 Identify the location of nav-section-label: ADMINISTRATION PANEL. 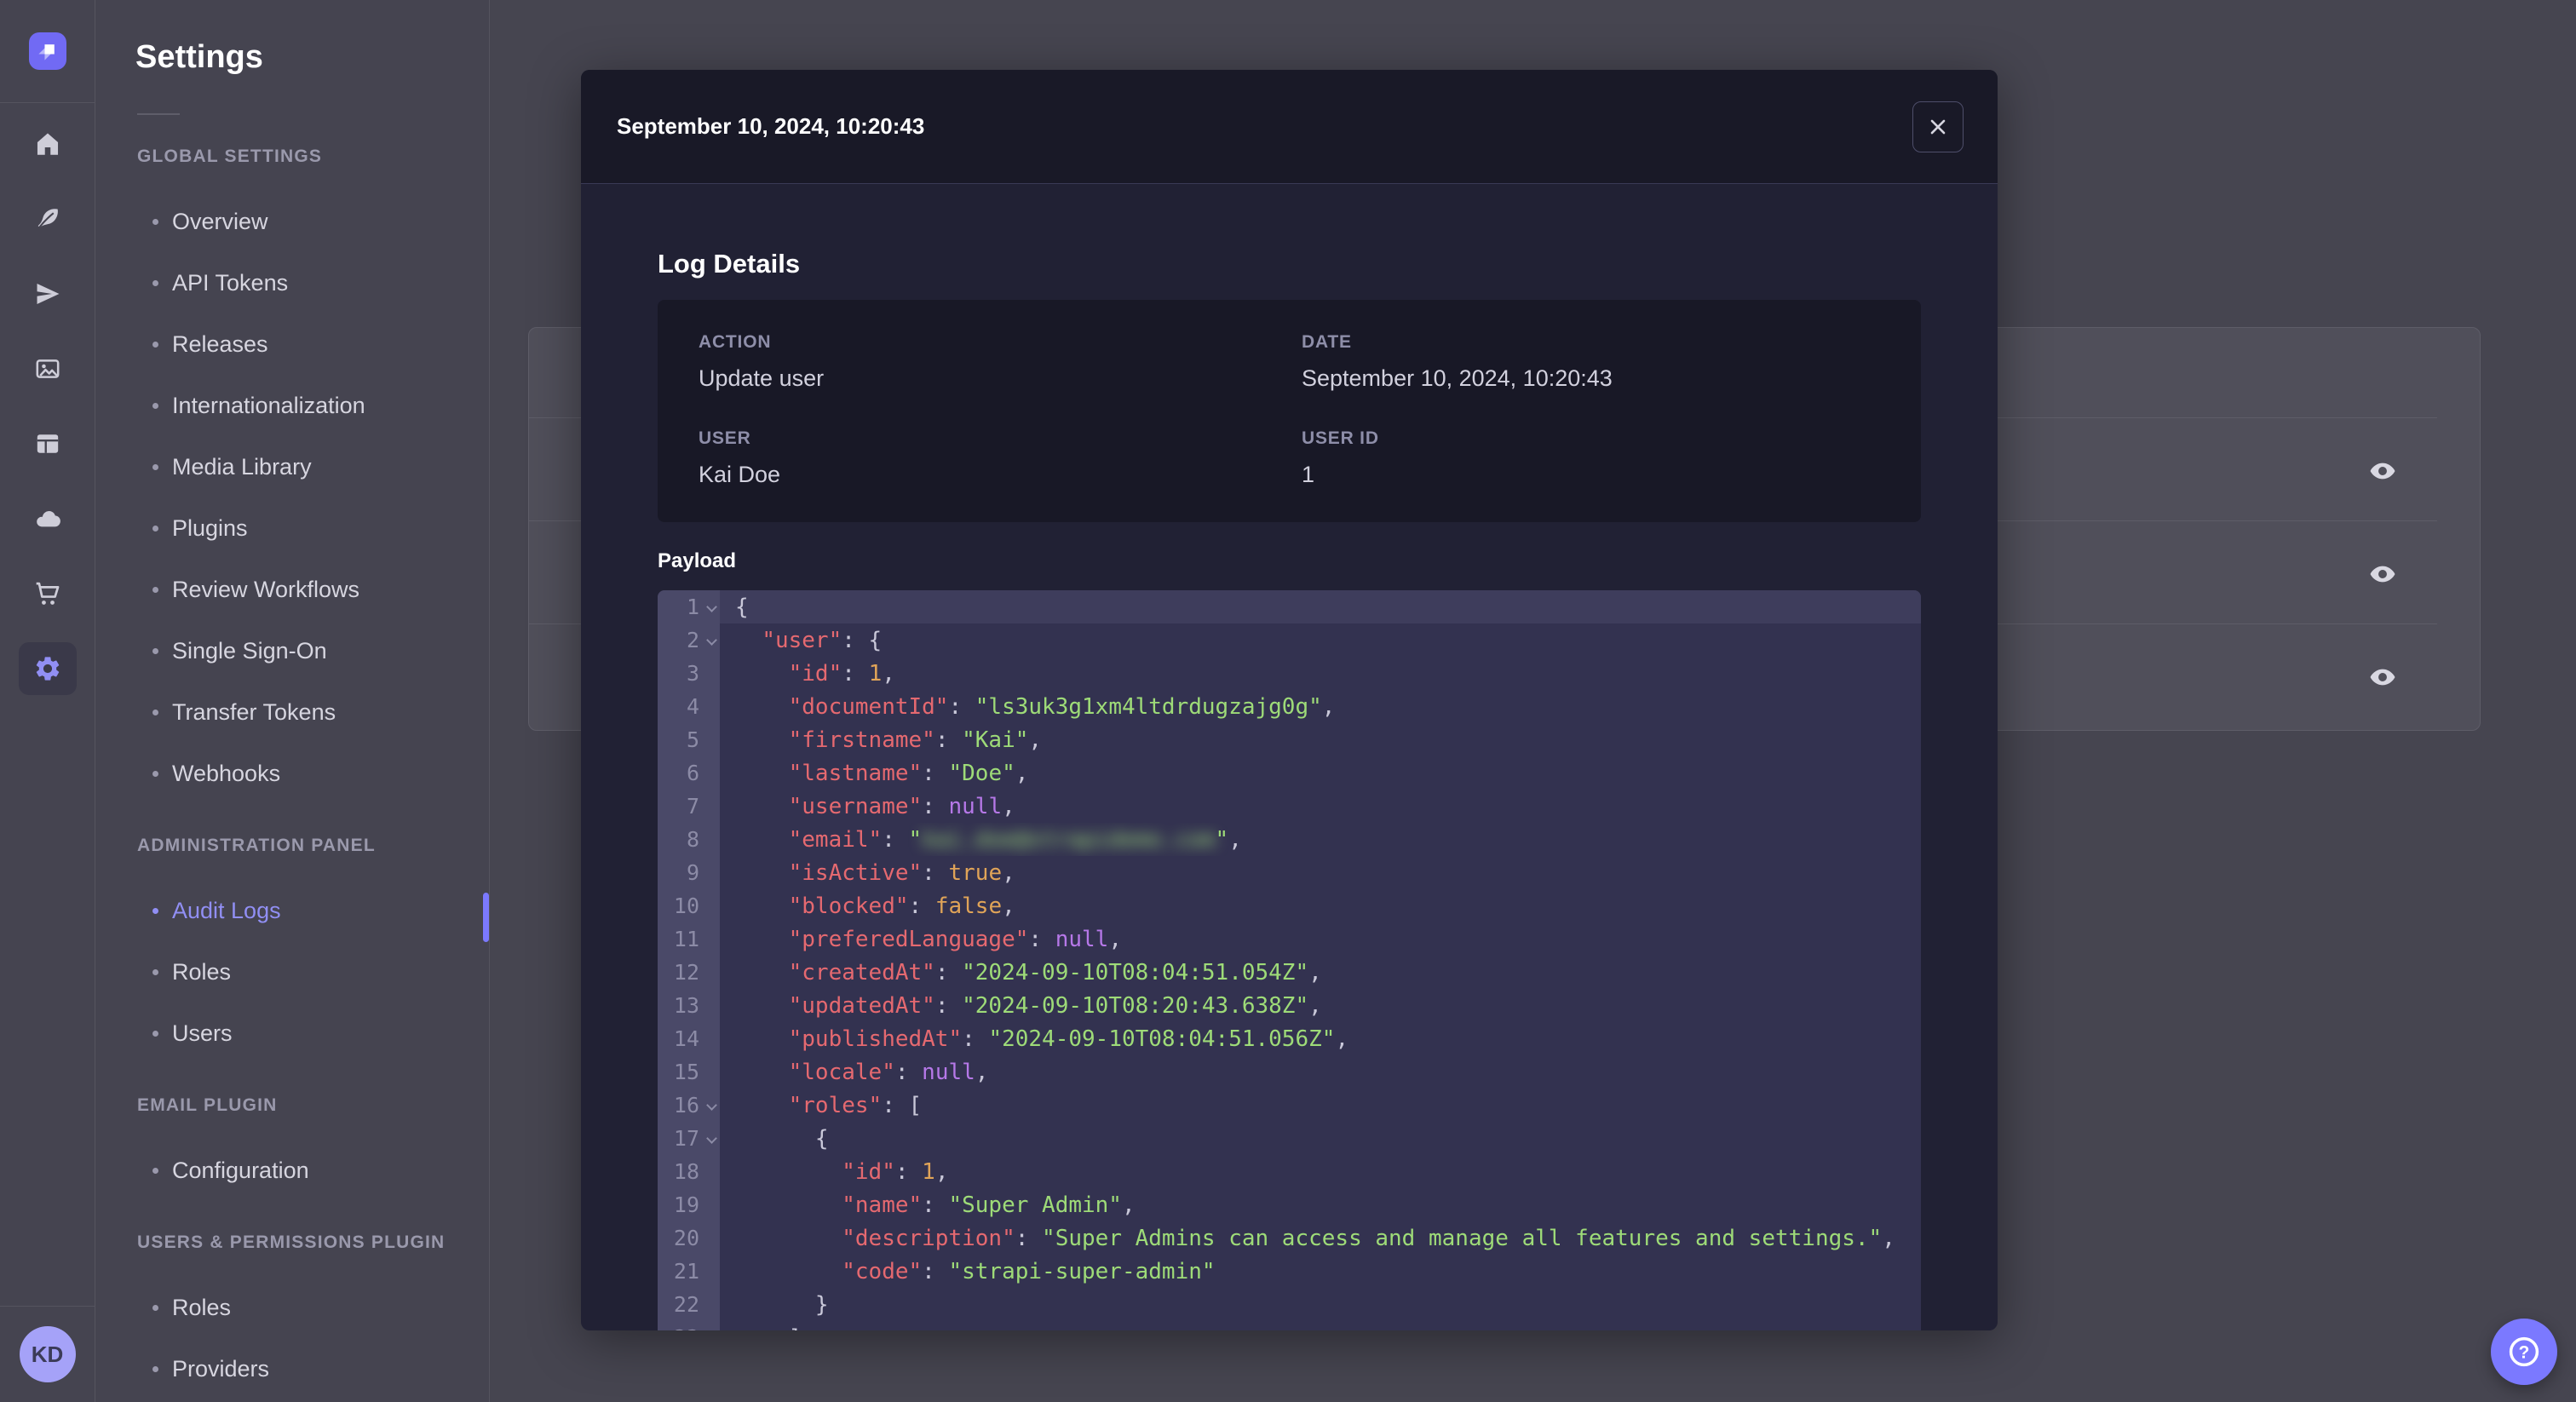
(256, 845).